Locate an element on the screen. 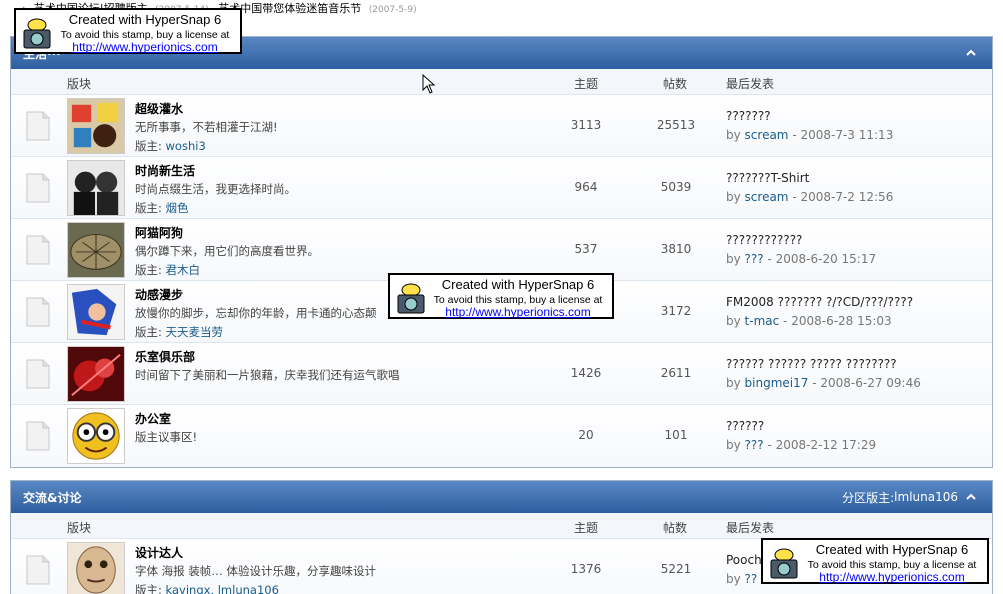 Image resolution: width=1003 pixels, height=594 pixels. forum-topic-count: 20 is located at coordinates (586, 435).